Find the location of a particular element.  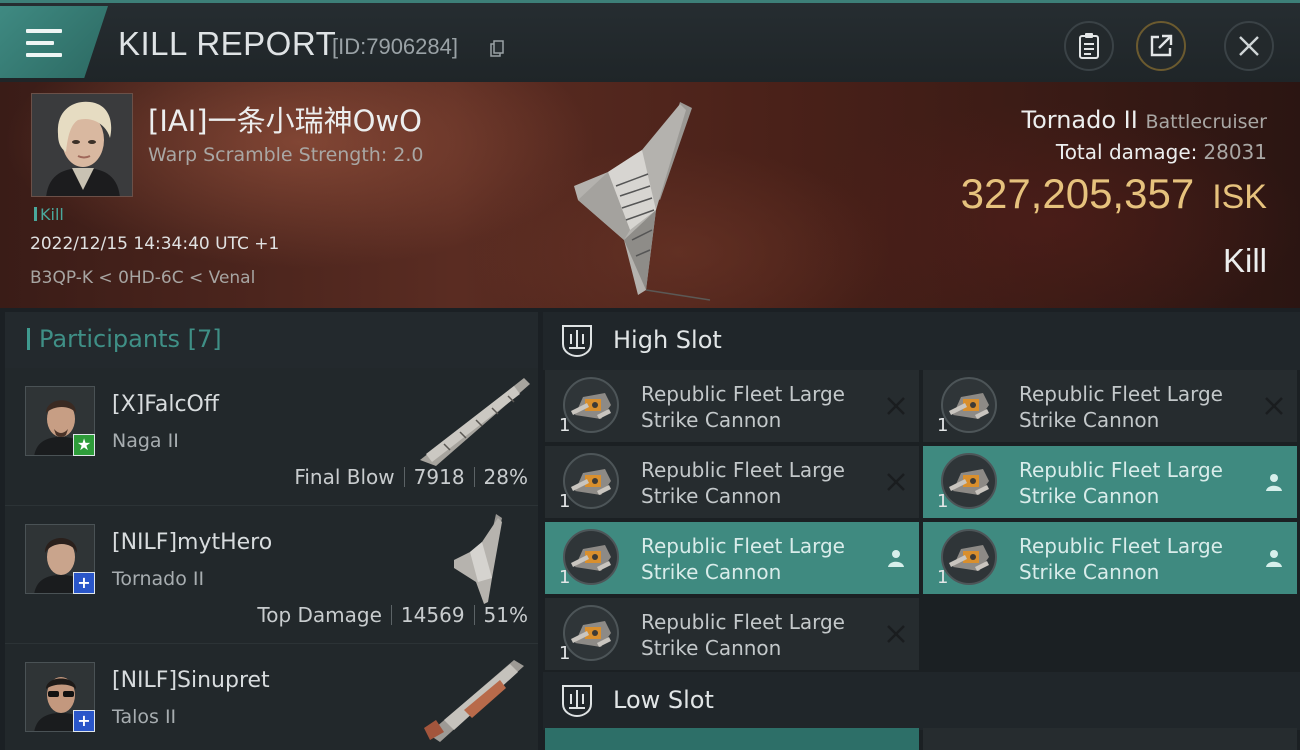

participant-stats: Top Damage 14569 51% is located at coordinates (392, 615).